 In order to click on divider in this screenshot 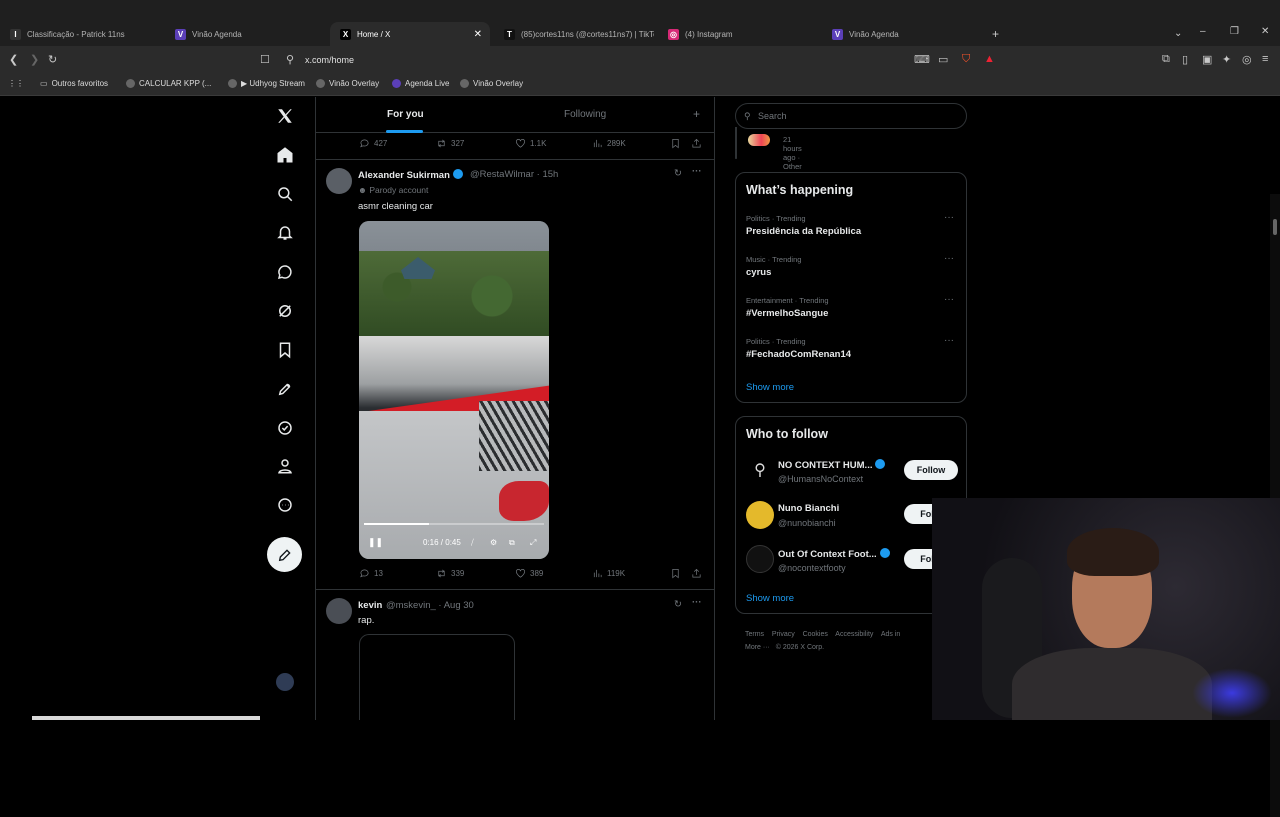, I will do `click(515, 159)`.